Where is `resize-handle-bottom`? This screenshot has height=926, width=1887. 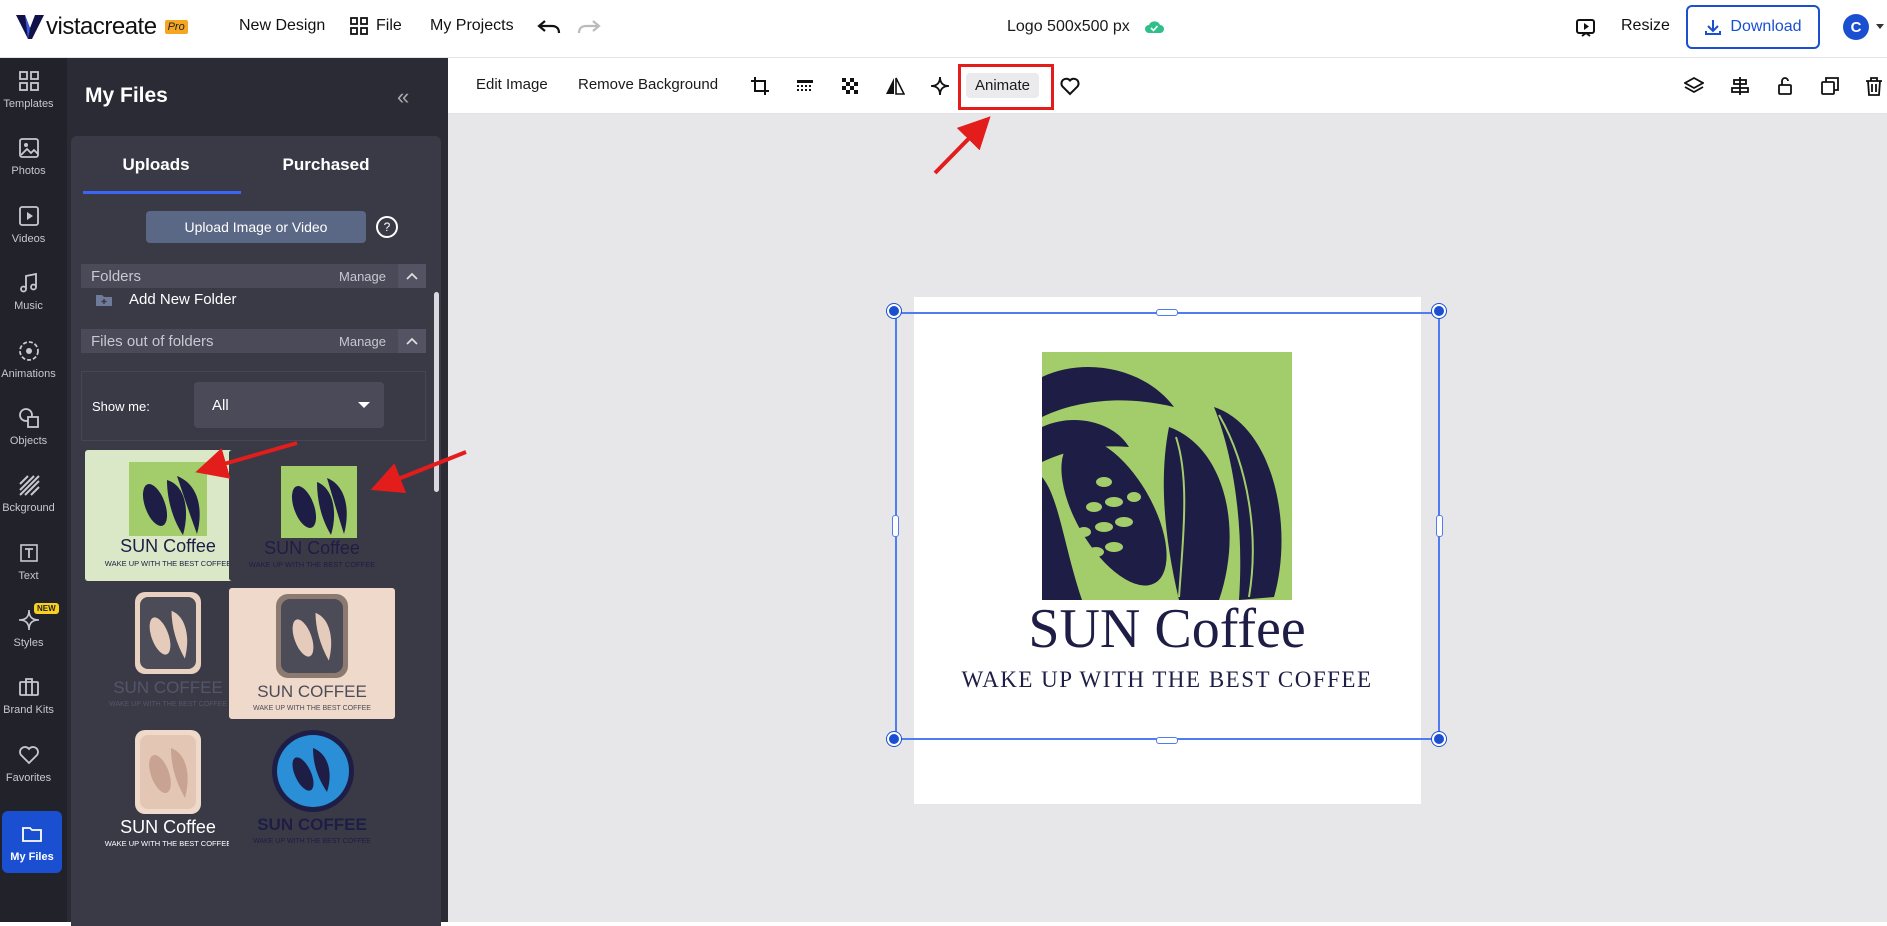 resize-handle-bottom is located at coordinates (1167, 740).